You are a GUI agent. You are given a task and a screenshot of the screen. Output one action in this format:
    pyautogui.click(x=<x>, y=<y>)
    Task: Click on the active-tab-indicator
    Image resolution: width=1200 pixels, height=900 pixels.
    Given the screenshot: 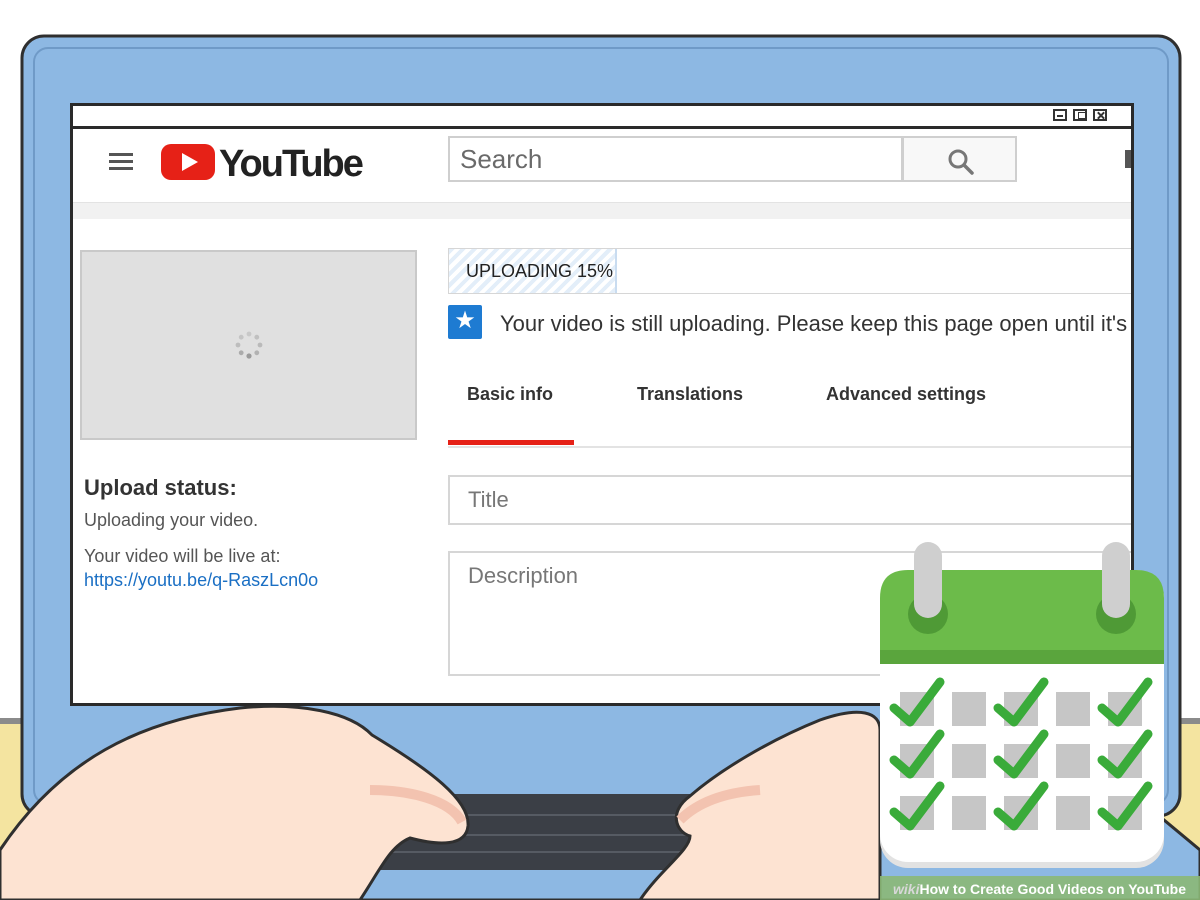 What is the action you would take?
    pyautogui.click(x=511, y=442)
    